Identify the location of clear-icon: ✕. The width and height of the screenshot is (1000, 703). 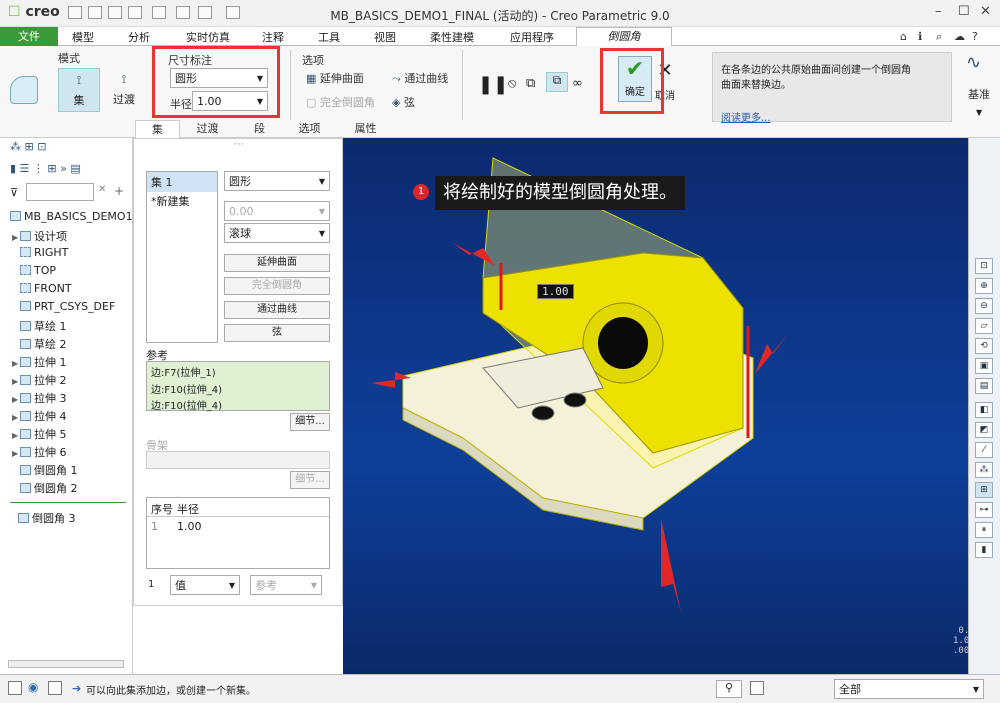
(102, 189).